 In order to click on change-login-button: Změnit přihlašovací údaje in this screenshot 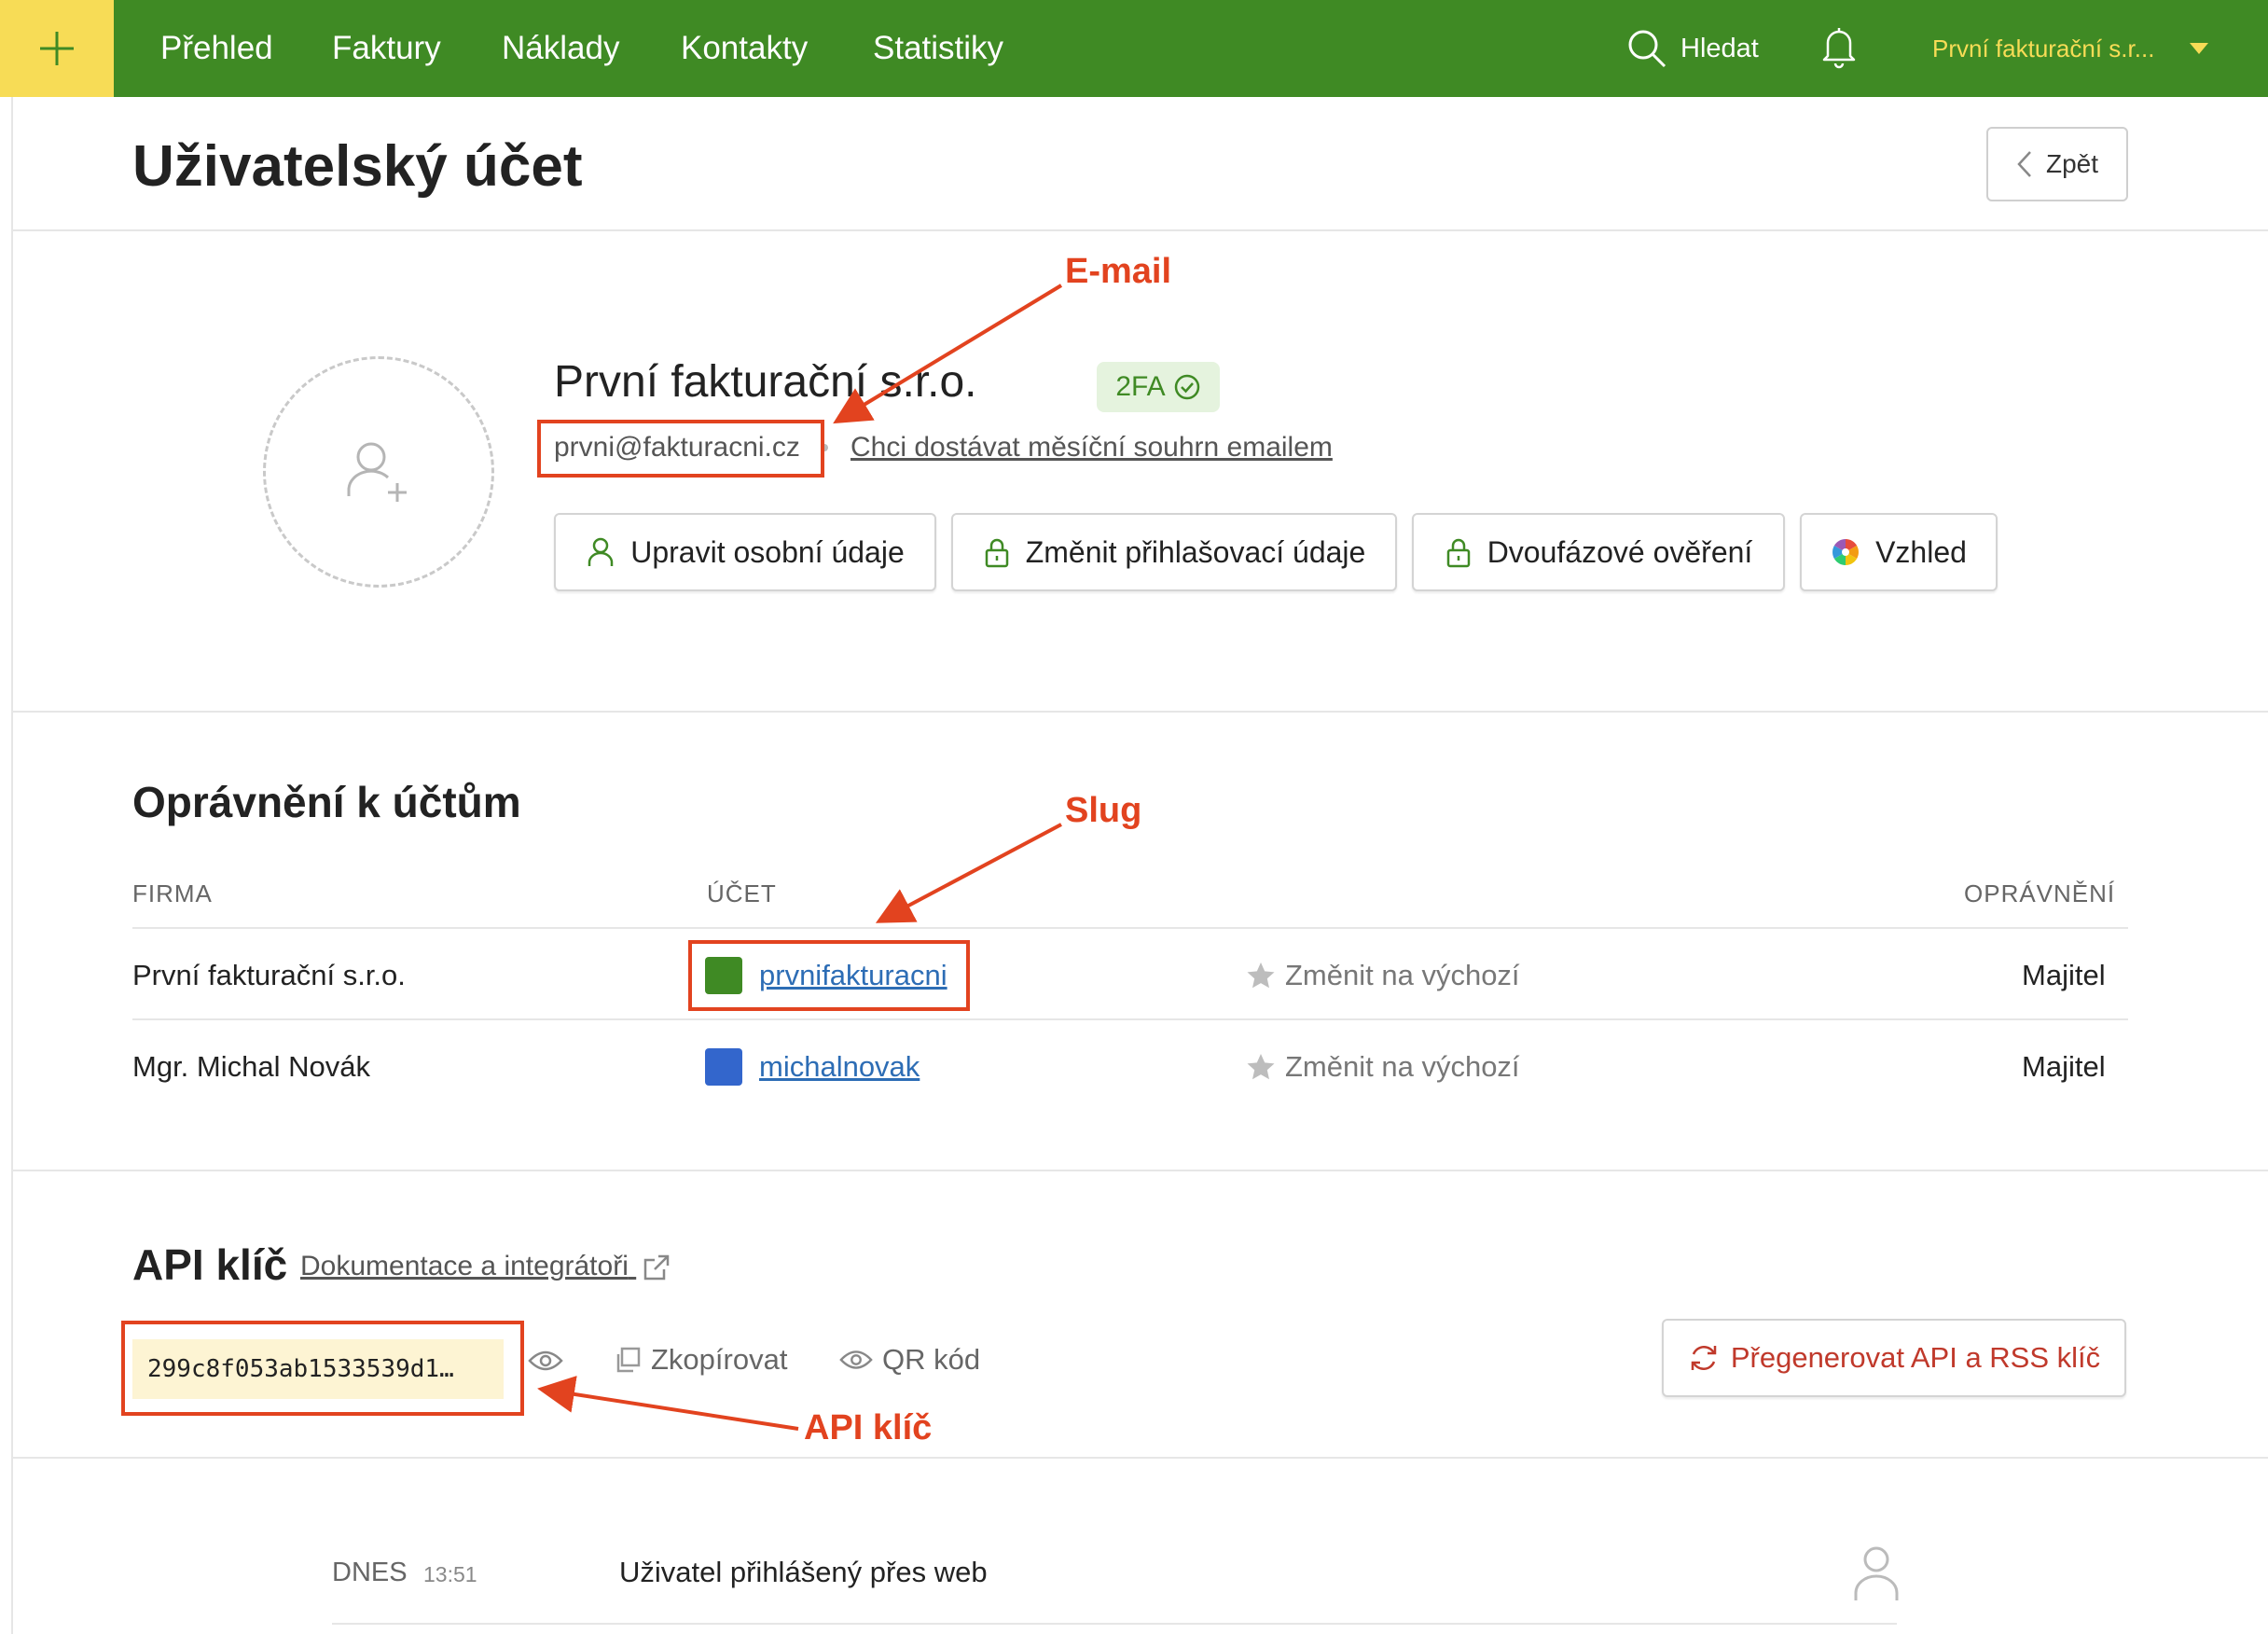, I will do `click(1174, 552)`.